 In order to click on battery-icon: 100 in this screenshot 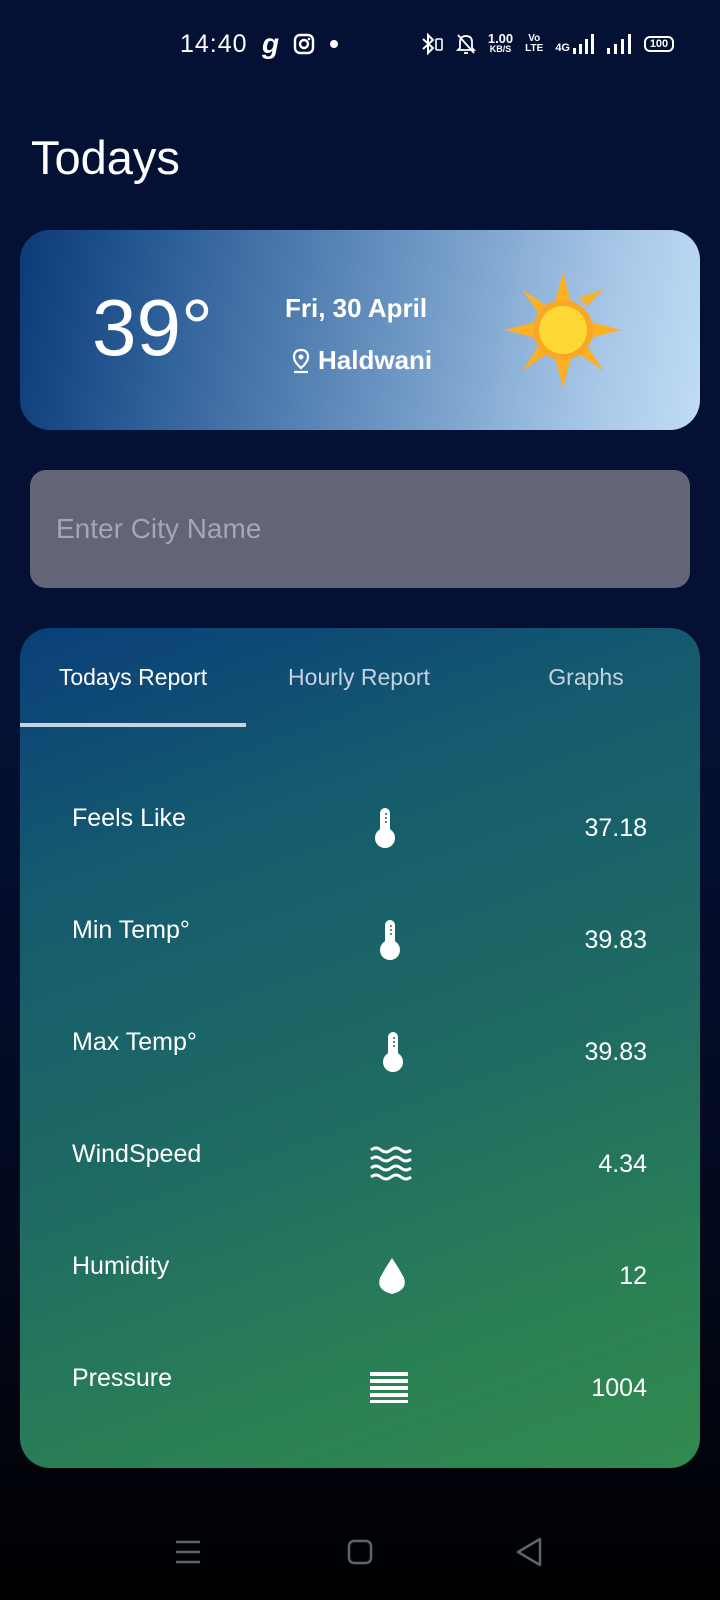, I will do `click(659, 44)`.